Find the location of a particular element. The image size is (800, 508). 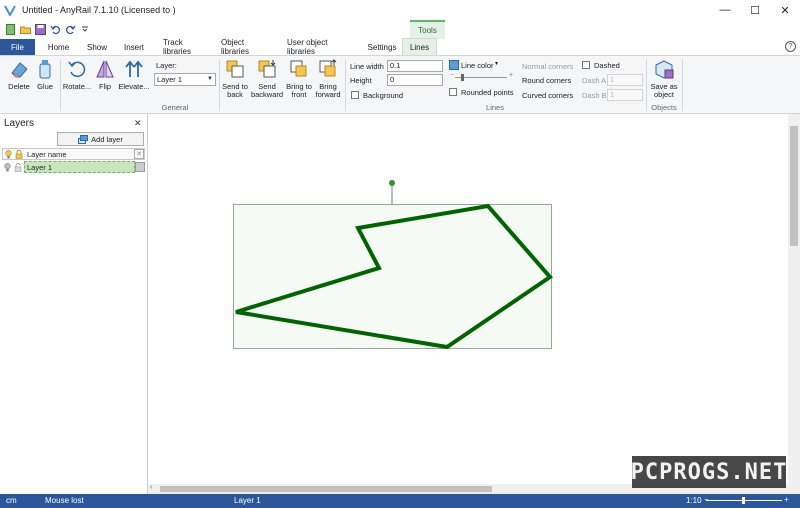

normal-corners-option: Normal corners is located at coordinates (547, 66).